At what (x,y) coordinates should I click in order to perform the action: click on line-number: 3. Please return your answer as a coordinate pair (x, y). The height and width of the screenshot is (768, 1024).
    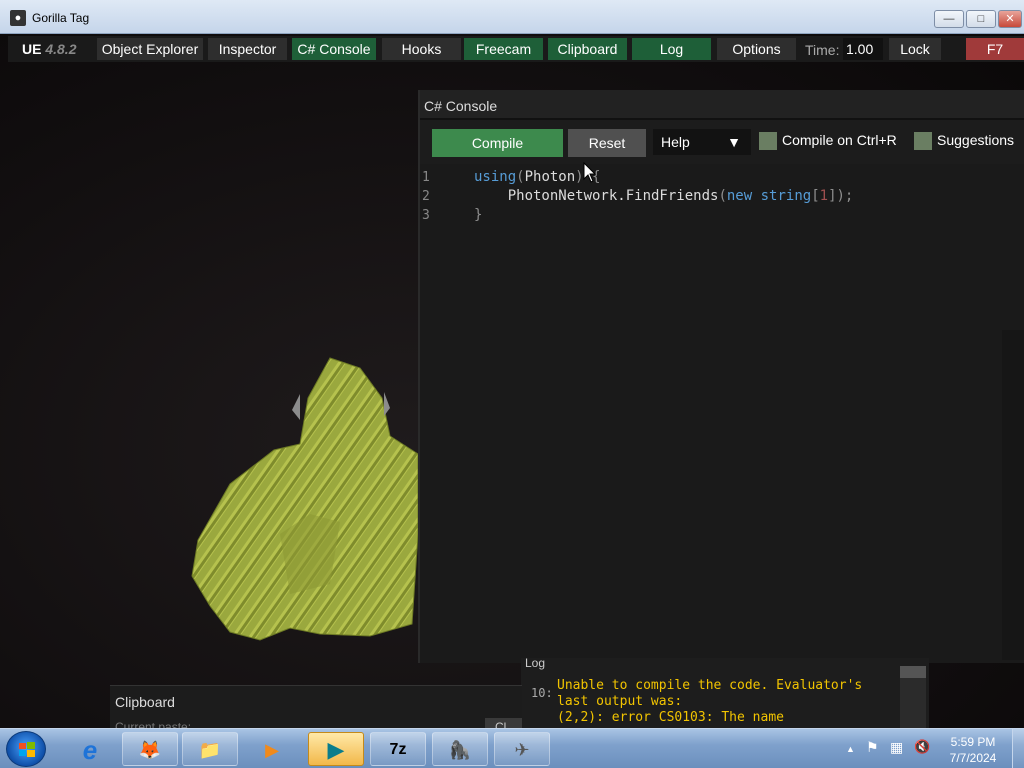
    Looking at the image, I should click on (426, 215).